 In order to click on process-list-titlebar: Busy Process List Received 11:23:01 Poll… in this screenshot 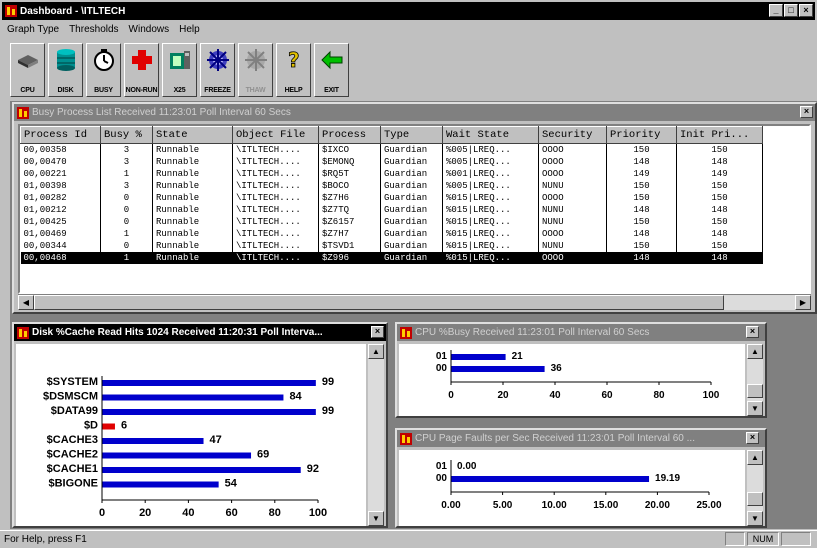, I will do `click(414, 112)`.